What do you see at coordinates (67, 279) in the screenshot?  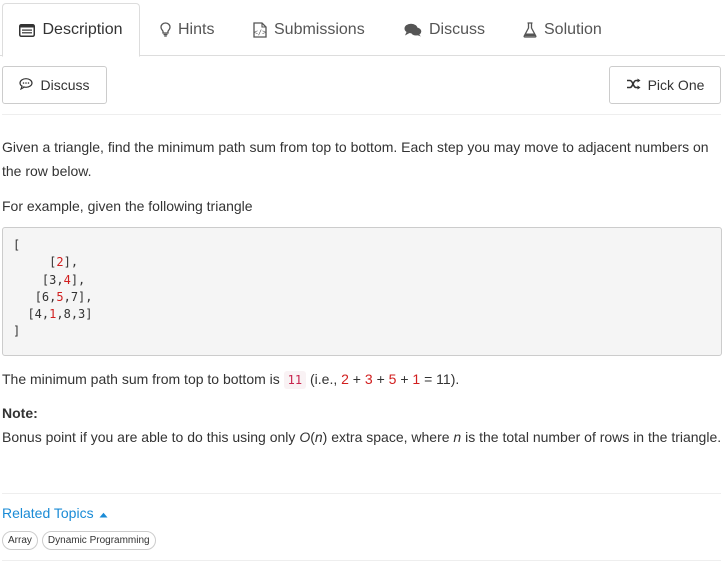 I see `path-number: 4` at bounding box center [67, 279].